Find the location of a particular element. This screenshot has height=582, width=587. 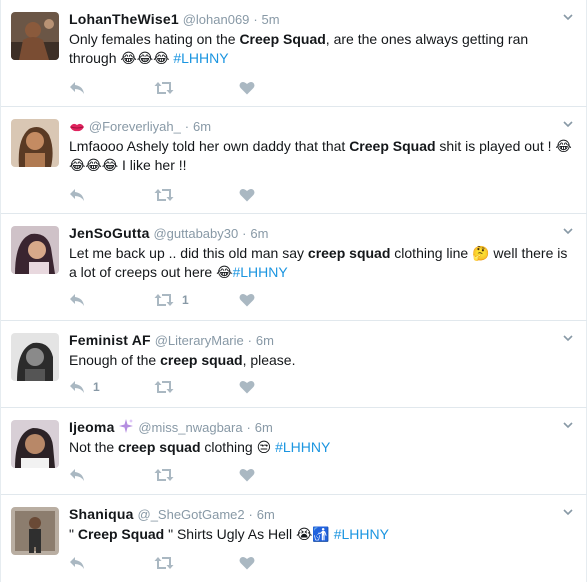

text-segment: clothing line is located at coordinates (431, 253).